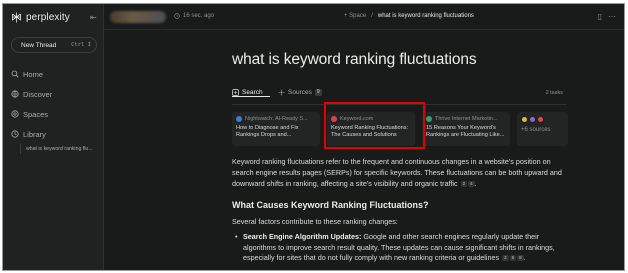 This screenshot has height=273, width=628. What do you see at coordinates (54, 134) in the screenshot?
I see `sidebar-item-library: Library` at bounding box center [54, 134].